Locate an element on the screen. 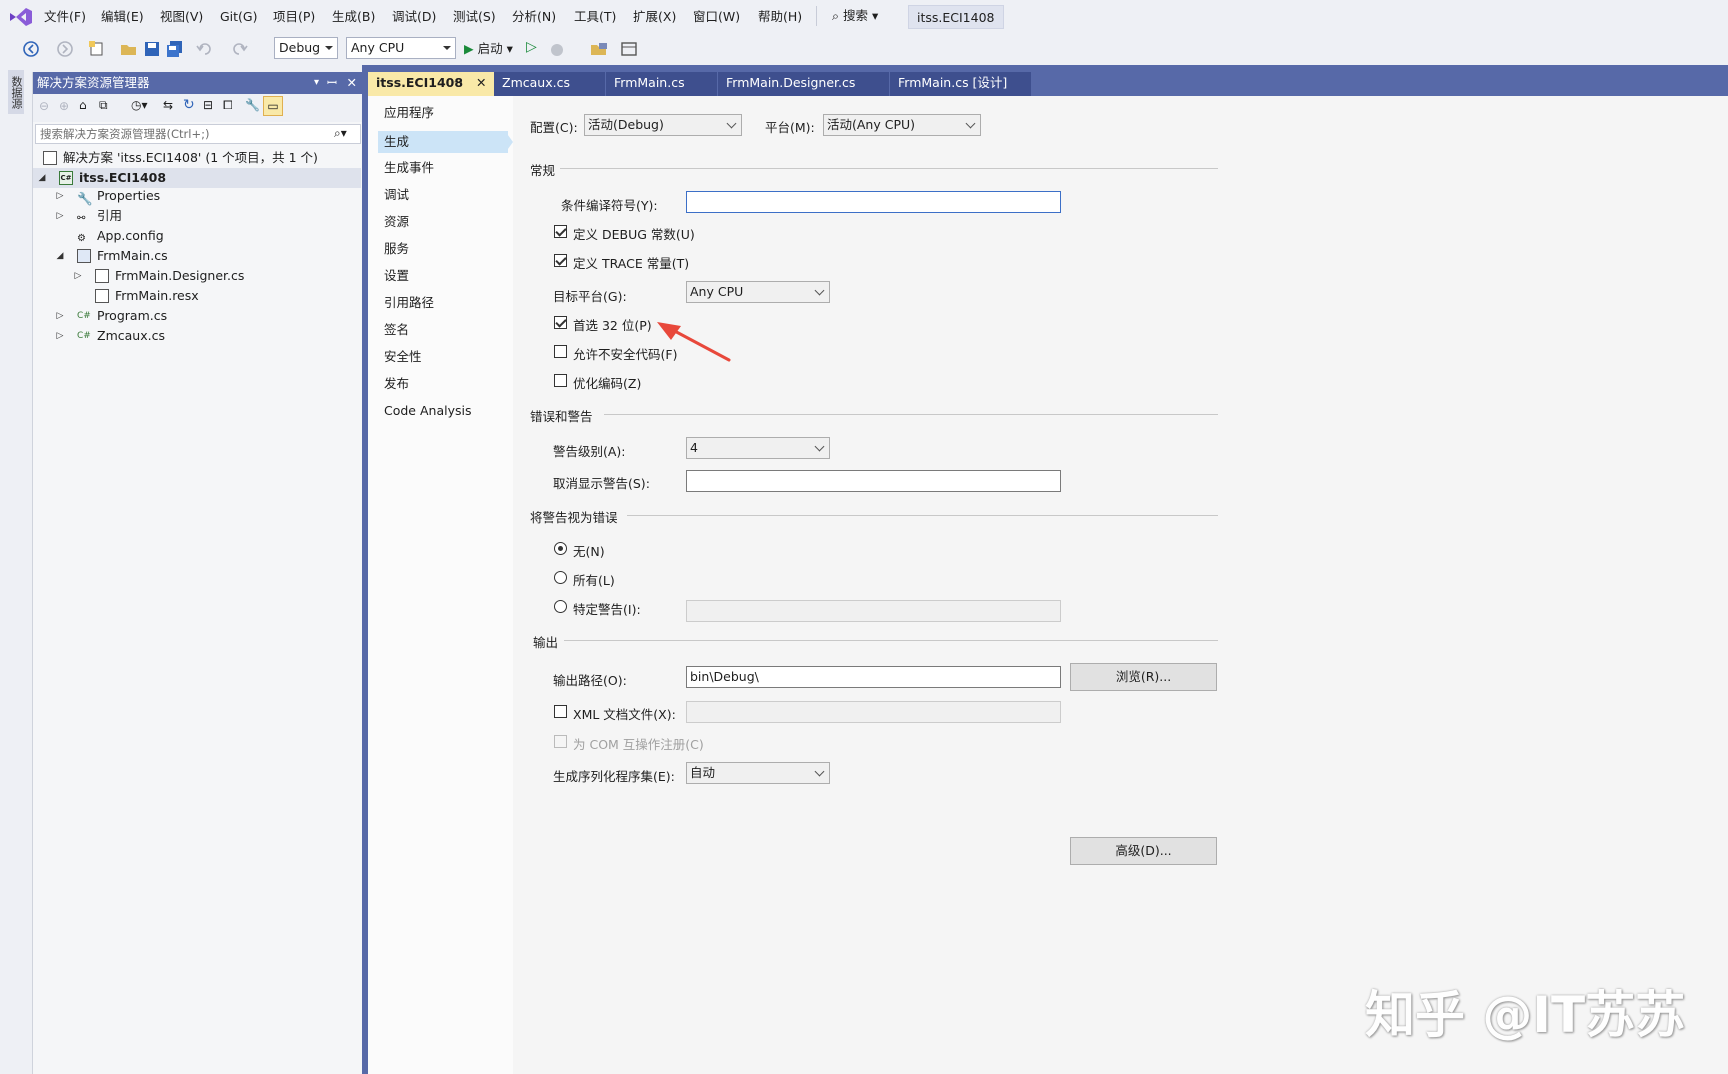 The width and height of the screenshot is (1728, 1074). collapse-all-icon: ⊟ is located at coordinates (208, 105).